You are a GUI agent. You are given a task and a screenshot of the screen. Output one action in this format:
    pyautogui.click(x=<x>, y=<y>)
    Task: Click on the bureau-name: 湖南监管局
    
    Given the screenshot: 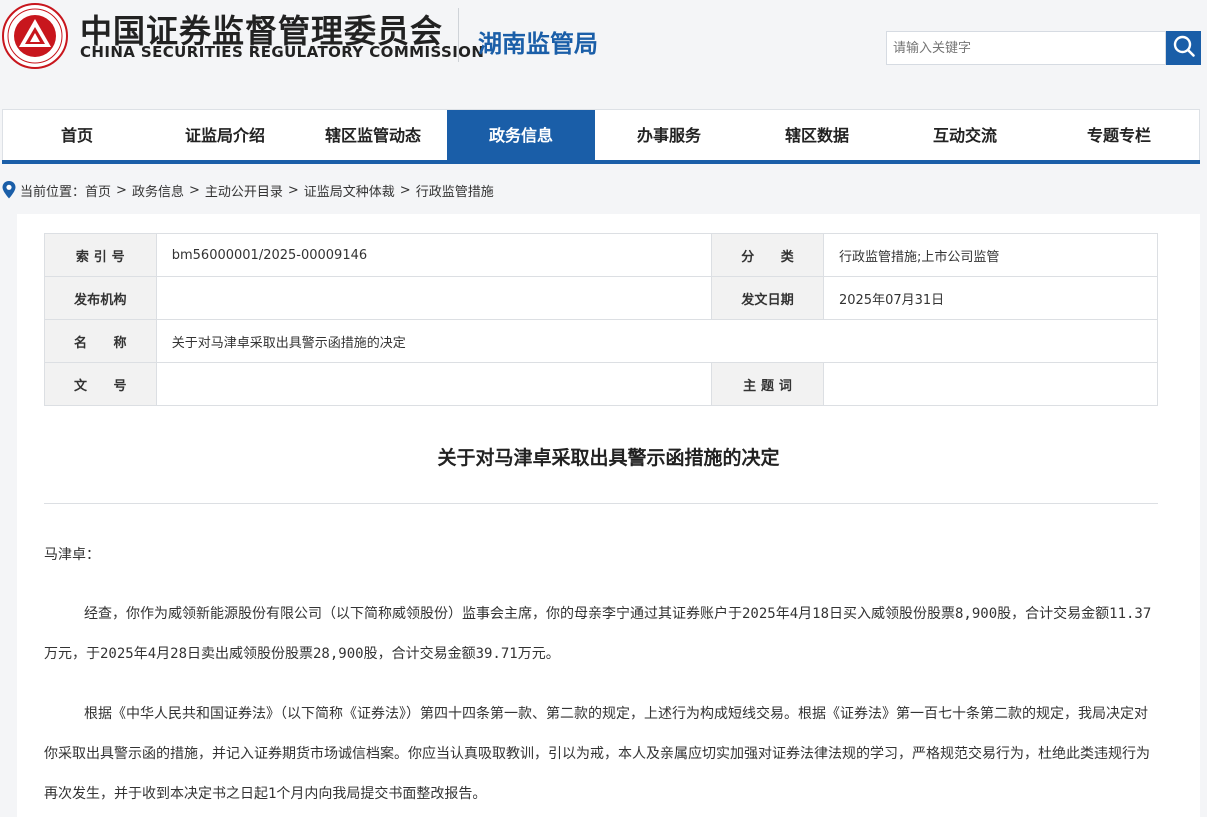 What is the action you would take?
    pyautogui.click(x=538, y=44)
    